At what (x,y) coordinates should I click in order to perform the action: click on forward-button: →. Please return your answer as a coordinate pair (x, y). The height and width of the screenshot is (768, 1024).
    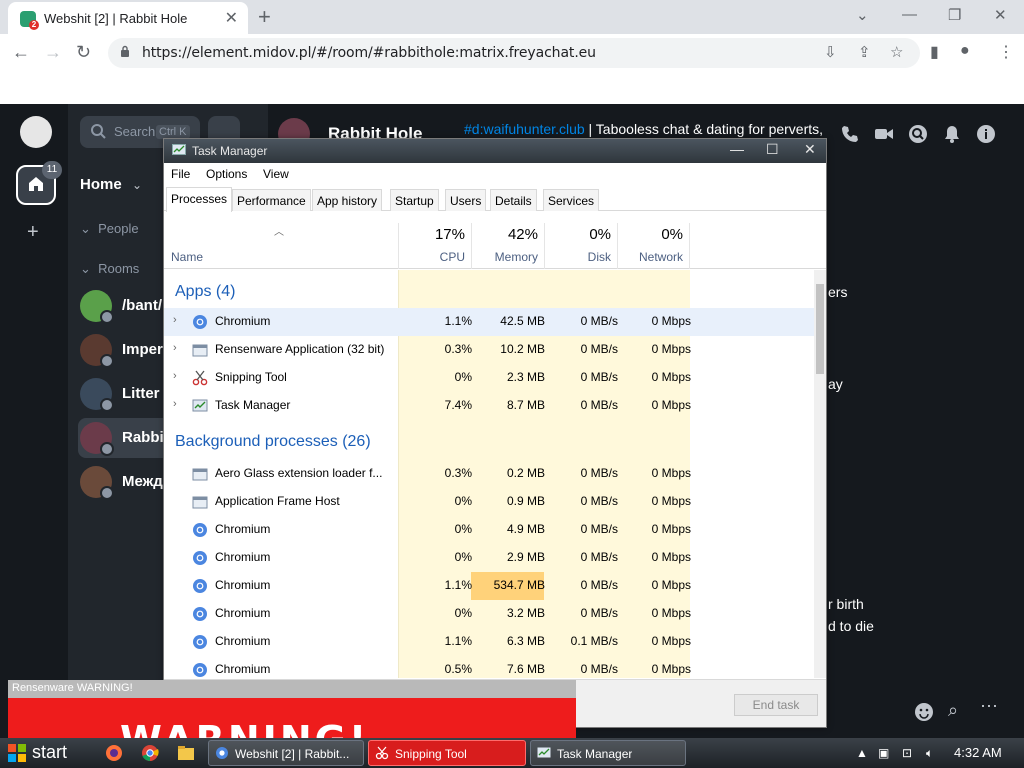
    Looking at the image, I should click on (53, 52).